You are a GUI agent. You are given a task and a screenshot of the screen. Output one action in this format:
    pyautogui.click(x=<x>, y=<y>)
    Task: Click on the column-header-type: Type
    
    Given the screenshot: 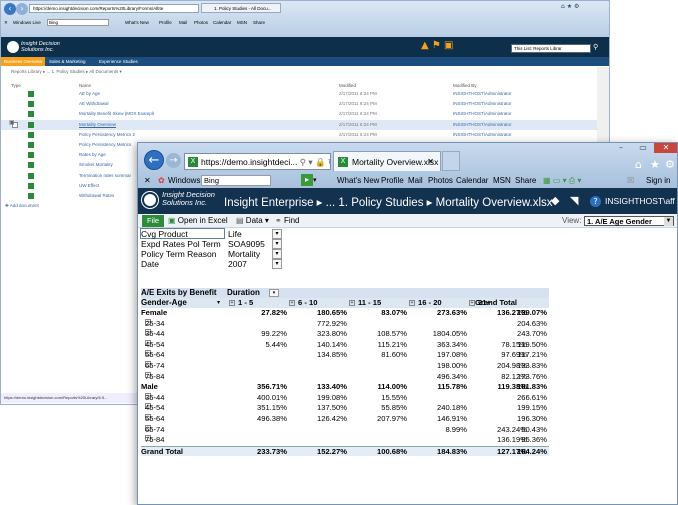 What is the action you would take?
    pyautogui.click(x=16, y=85)
    